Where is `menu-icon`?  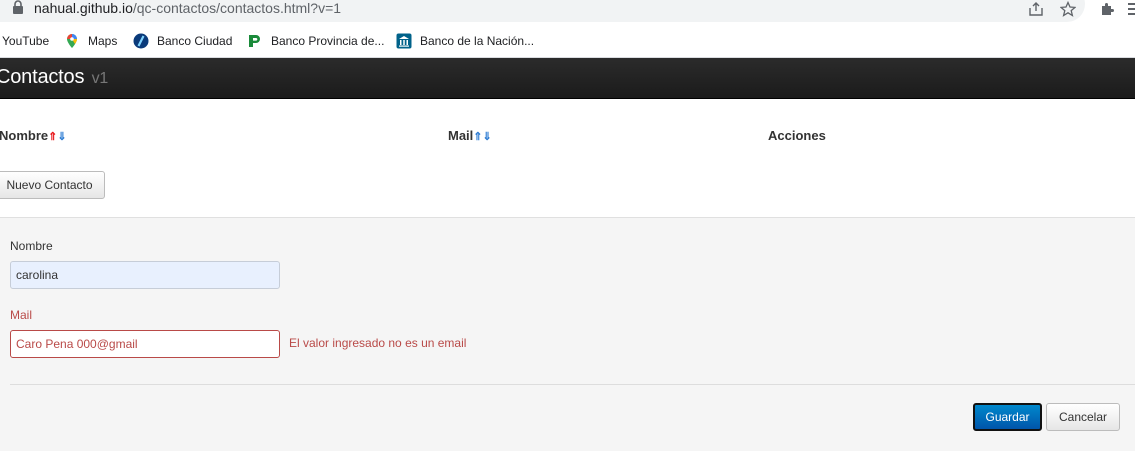 menu-icon is located at coordinates (1130, 9).